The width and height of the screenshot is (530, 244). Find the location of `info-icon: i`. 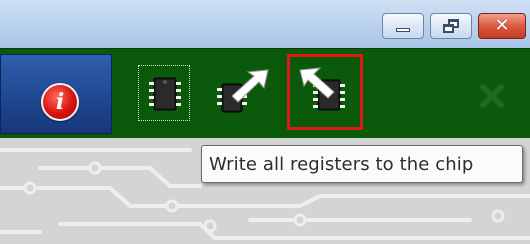

info-icon: i is located at coordinates (60, 102).